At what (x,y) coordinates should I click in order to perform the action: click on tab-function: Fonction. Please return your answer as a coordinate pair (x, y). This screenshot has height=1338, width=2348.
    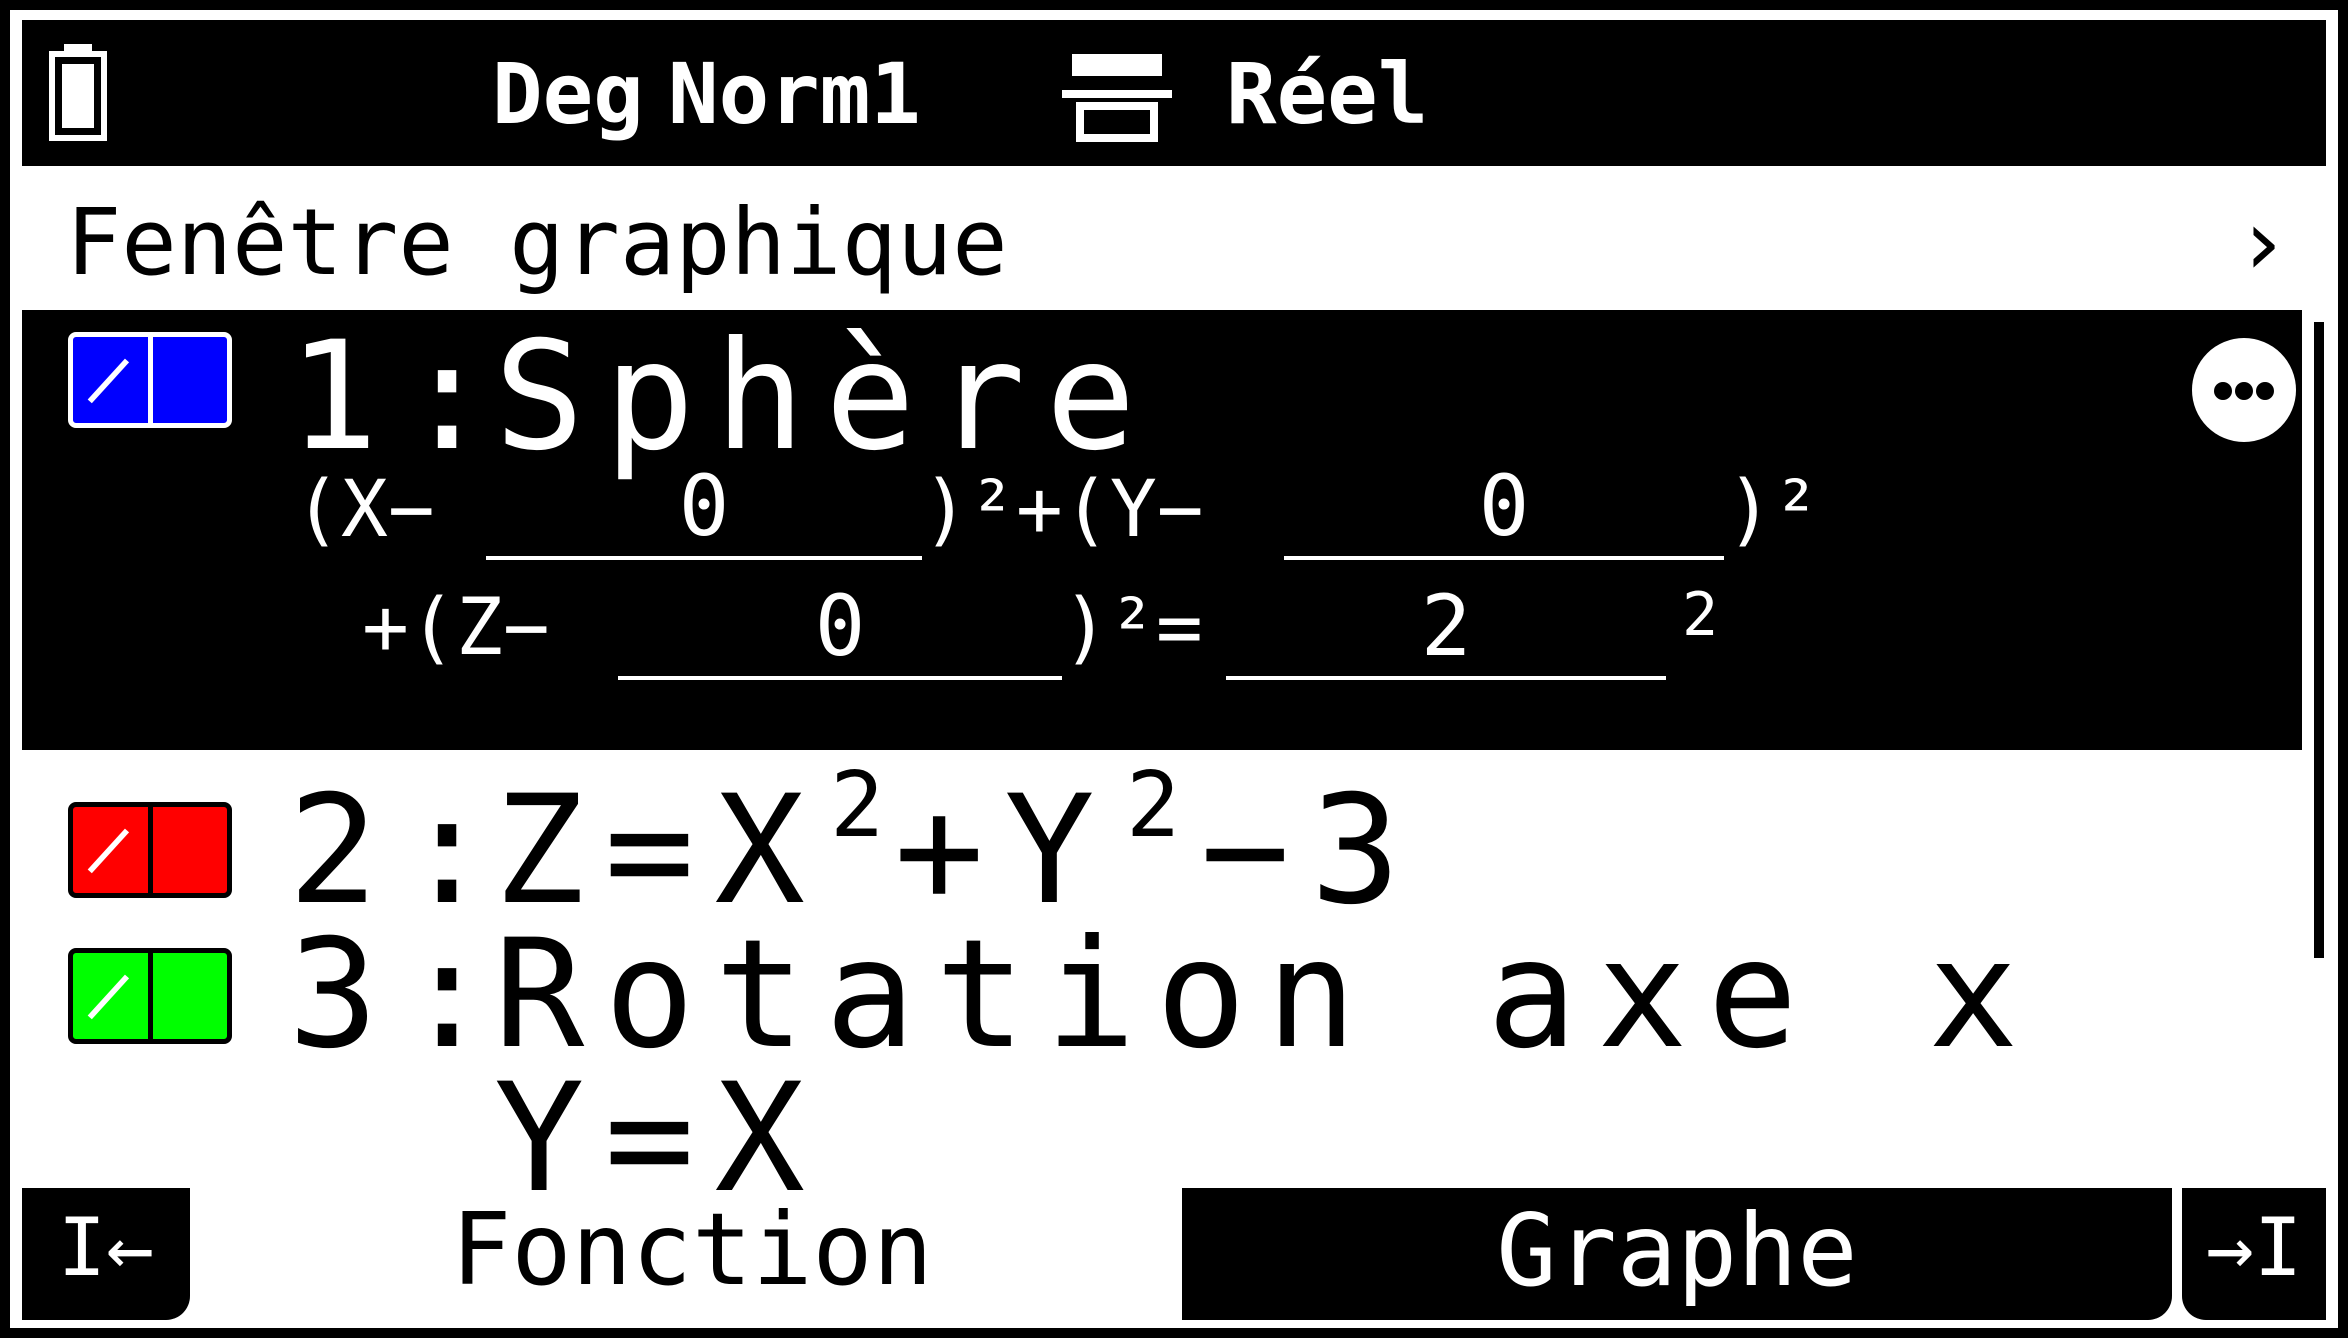
    Looking at the image, I should click on (692, 1253).